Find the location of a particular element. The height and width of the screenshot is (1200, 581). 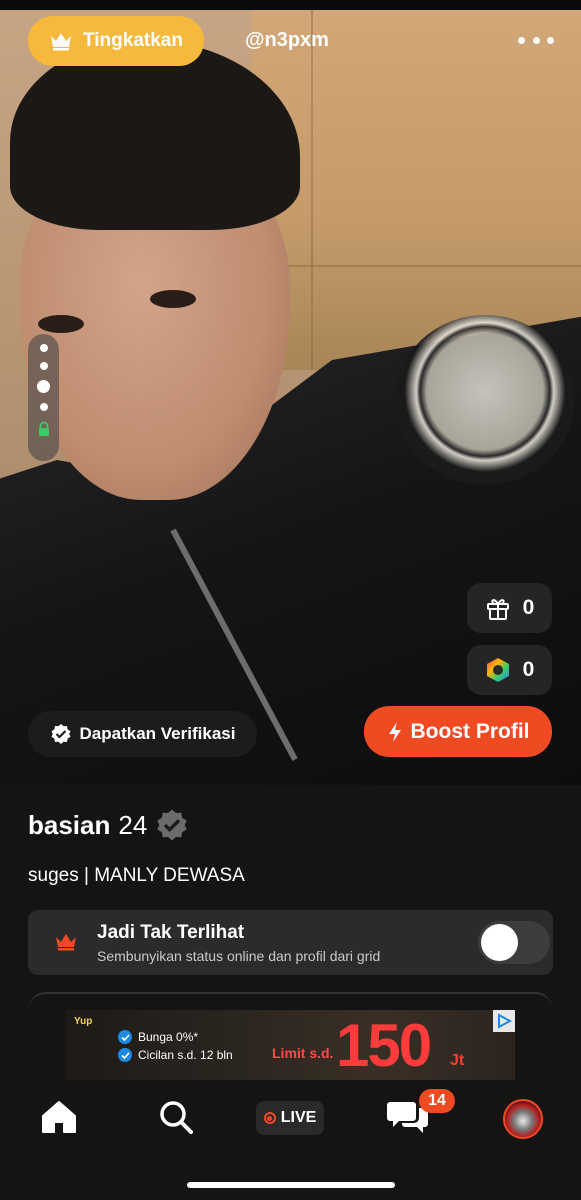

pager-dot-active is located at coordinates (43, 386).